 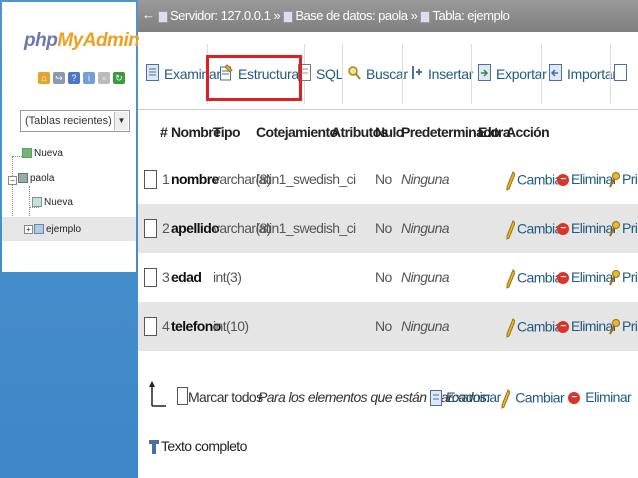 I want to click on bulk-browse-button: Examinar, so click(x=465, y=398).